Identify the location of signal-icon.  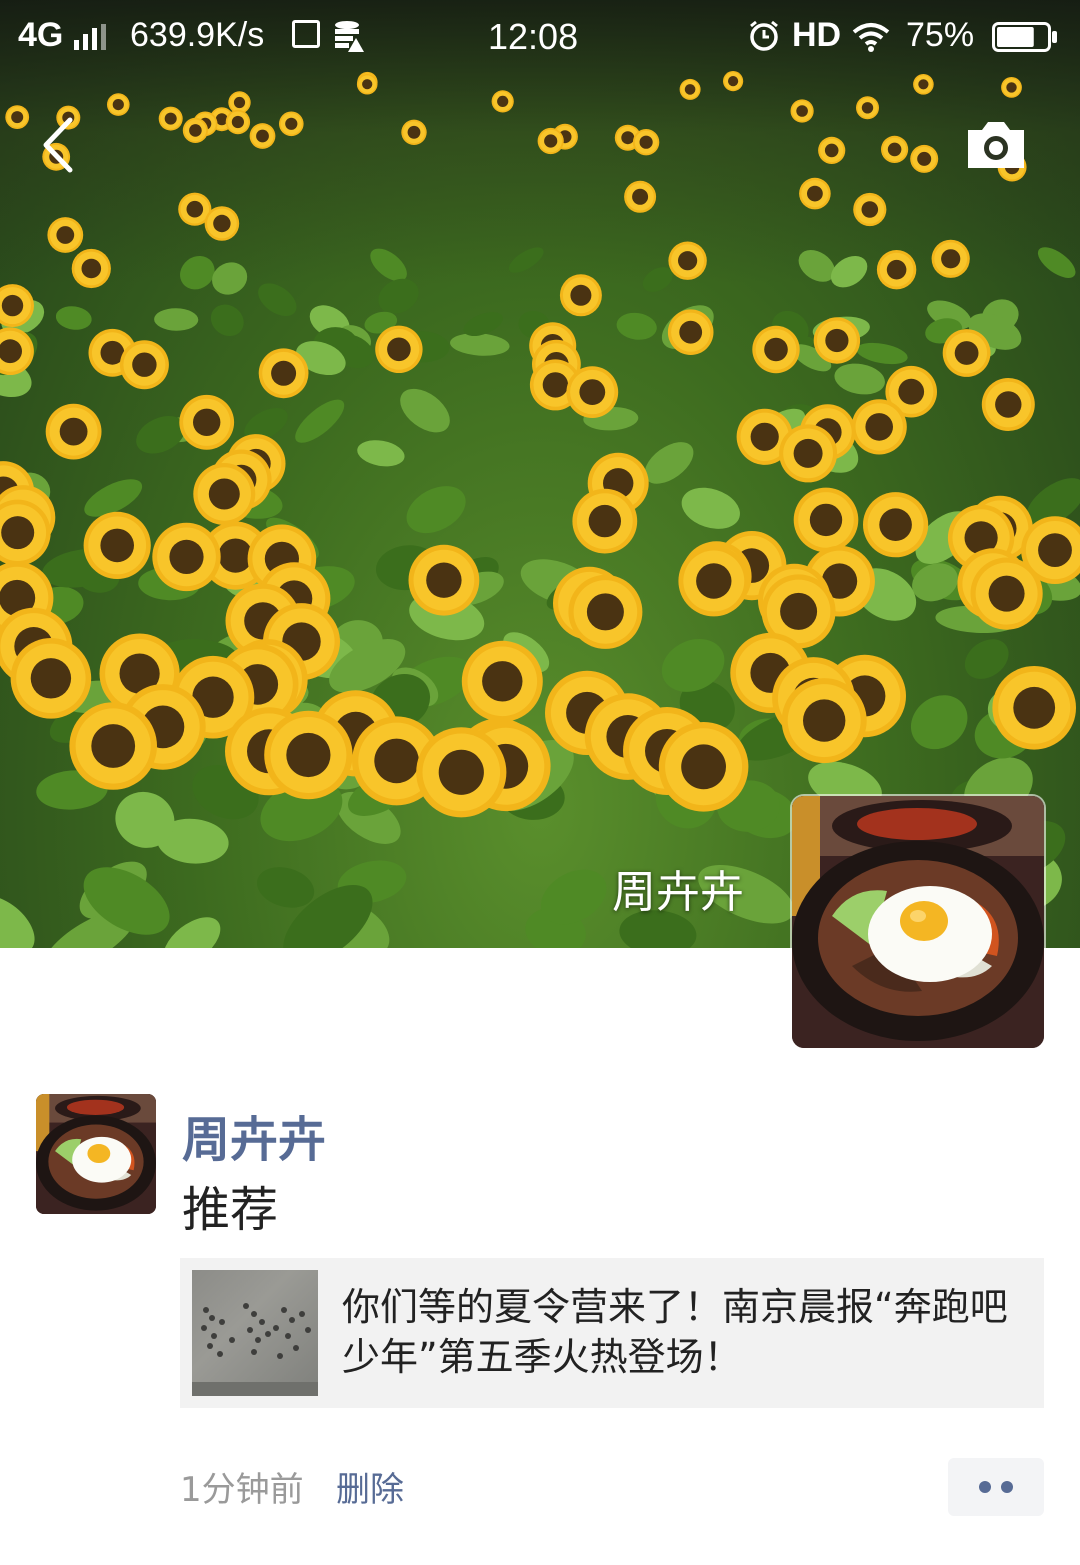
(90, 37).